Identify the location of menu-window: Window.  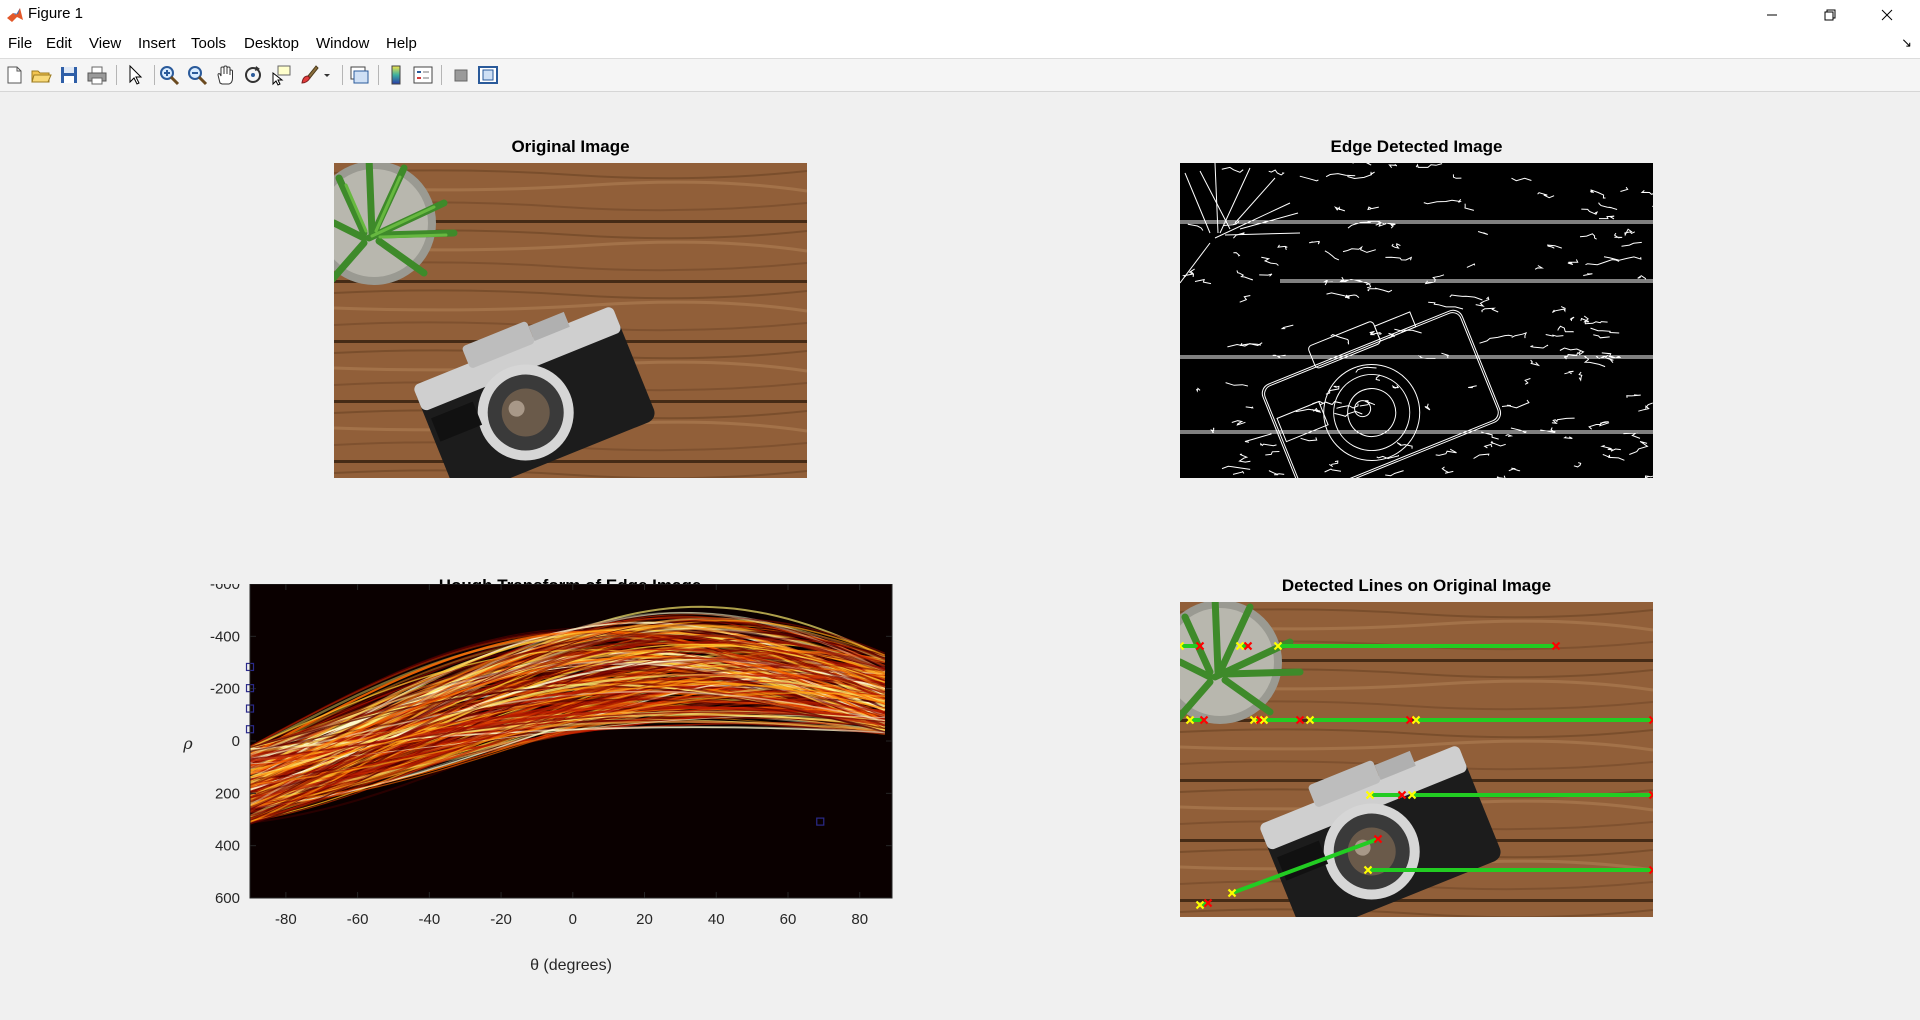
(342, 43).